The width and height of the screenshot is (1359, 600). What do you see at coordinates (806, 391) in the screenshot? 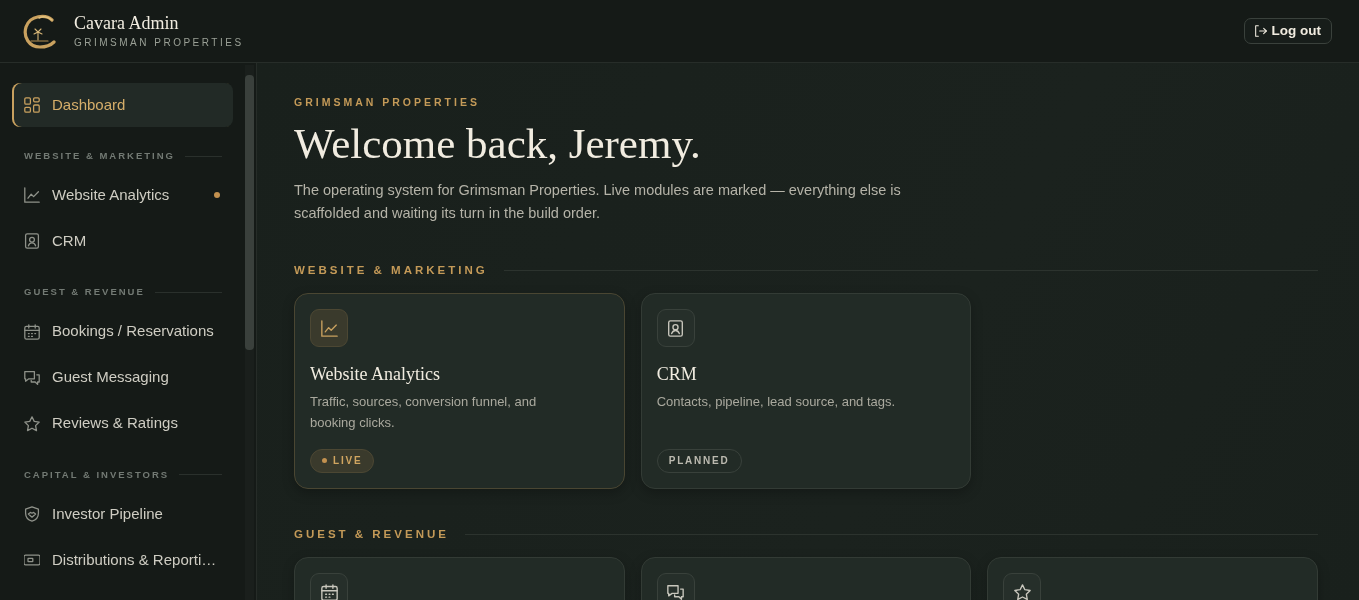
I see `module-card: CRM Contacts, pipeline, lead source, and tags. PLANNED` at bounding box center [806, 391].